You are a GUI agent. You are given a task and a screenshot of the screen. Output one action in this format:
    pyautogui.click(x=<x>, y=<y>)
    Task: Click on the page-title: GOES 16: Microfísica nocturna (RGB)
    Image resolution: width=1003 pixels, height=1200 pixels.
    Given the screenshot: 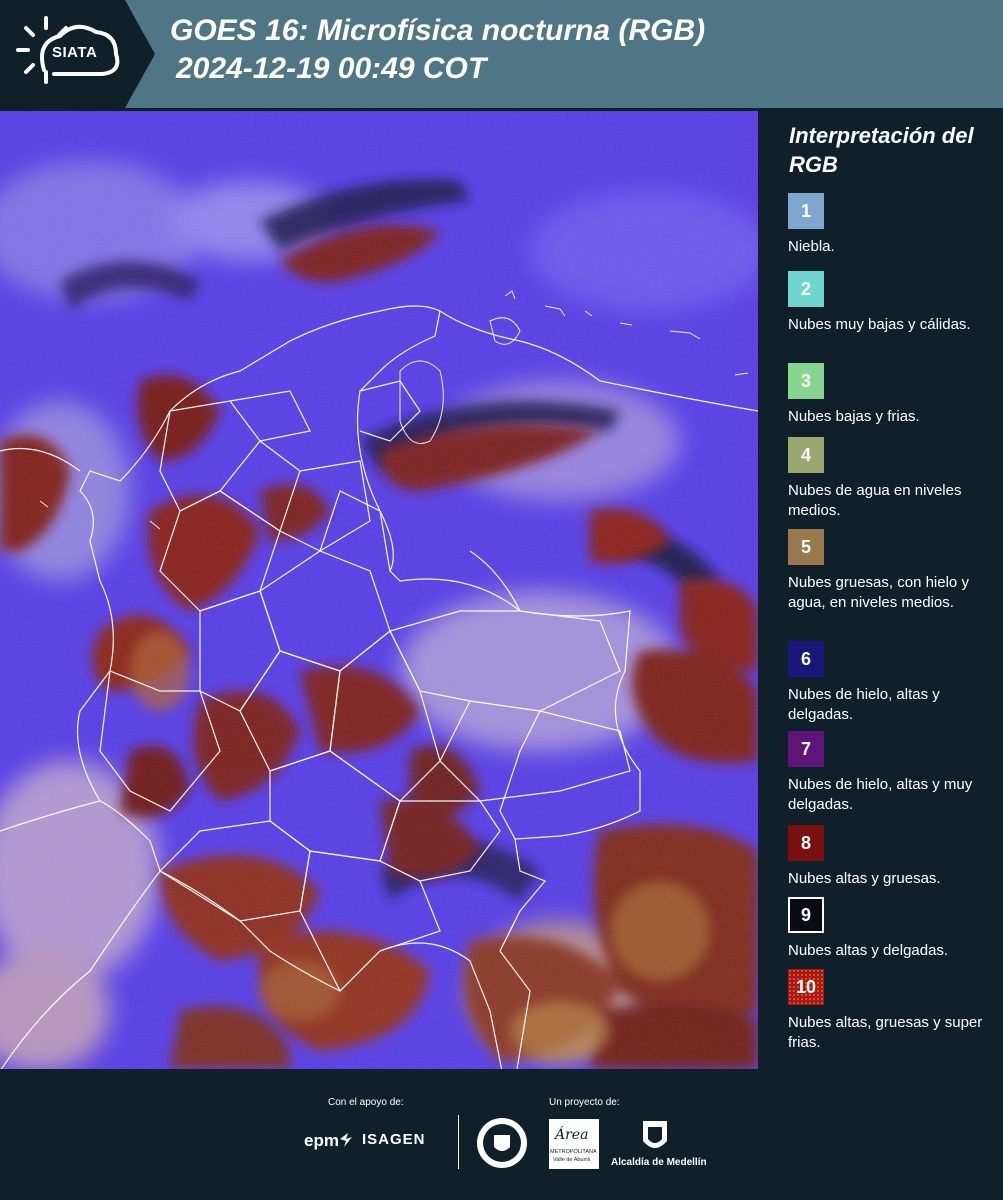 What is the action you would take?
    pyautogui.click(x=438, y=30)
    